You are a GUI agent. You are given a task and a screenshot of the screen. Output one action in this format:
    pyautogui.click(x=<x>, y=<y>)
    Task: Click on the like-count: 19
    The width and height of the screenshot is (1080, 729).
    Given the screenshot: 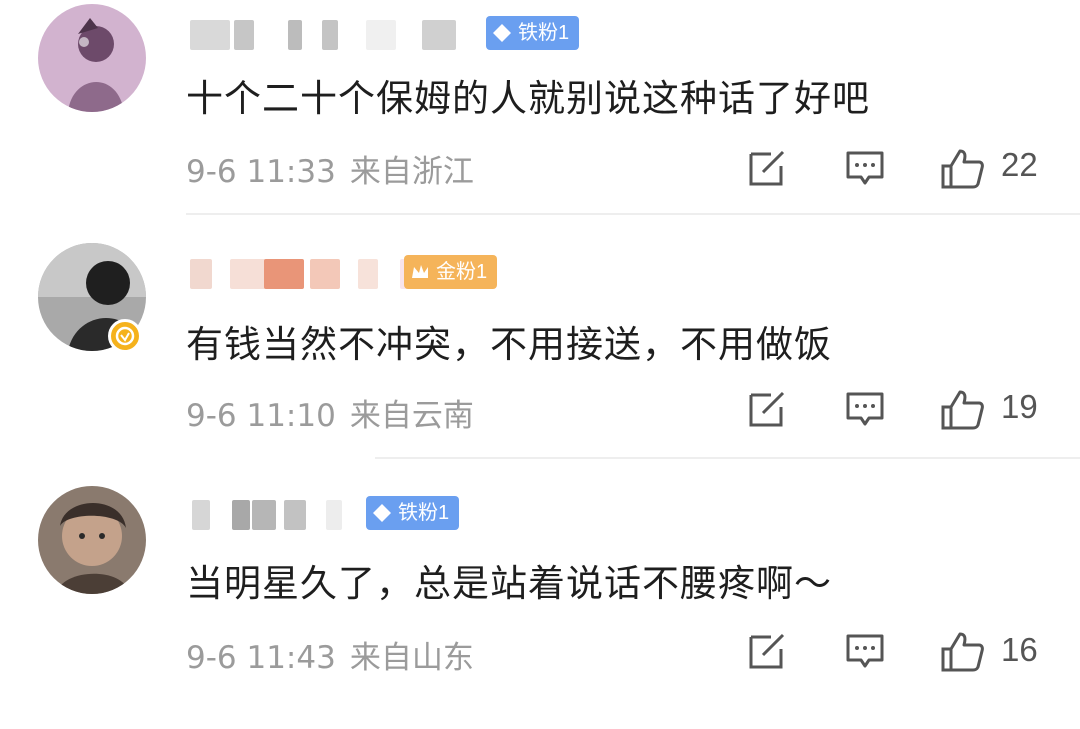 What is the action you would take?
    pyautogui.click(x=1019, y=406)
    